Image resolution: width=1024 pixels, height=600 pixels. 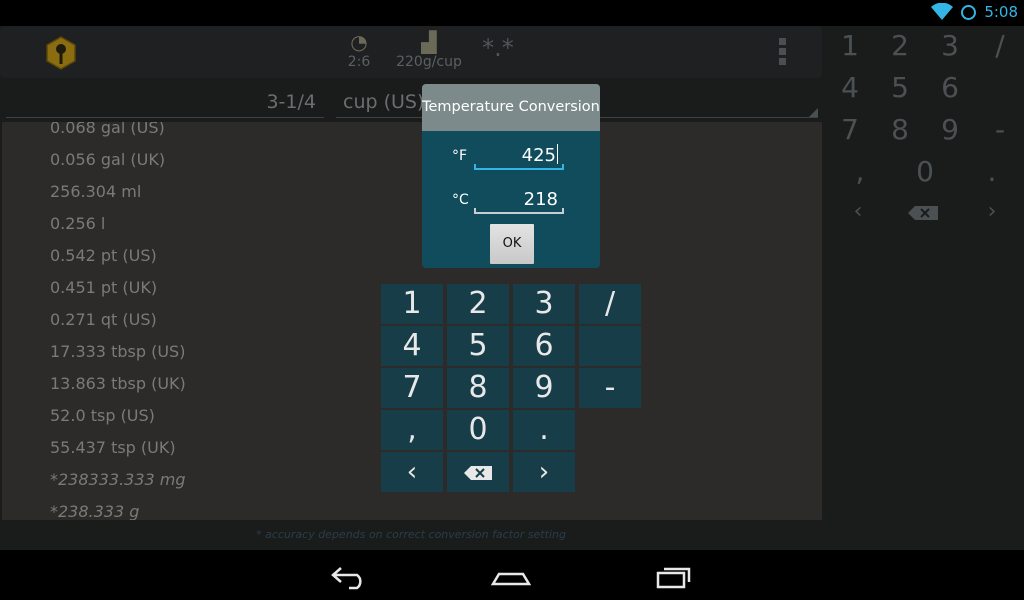 I want to click on side-key-left: ‹, so click(x=858, y=212).